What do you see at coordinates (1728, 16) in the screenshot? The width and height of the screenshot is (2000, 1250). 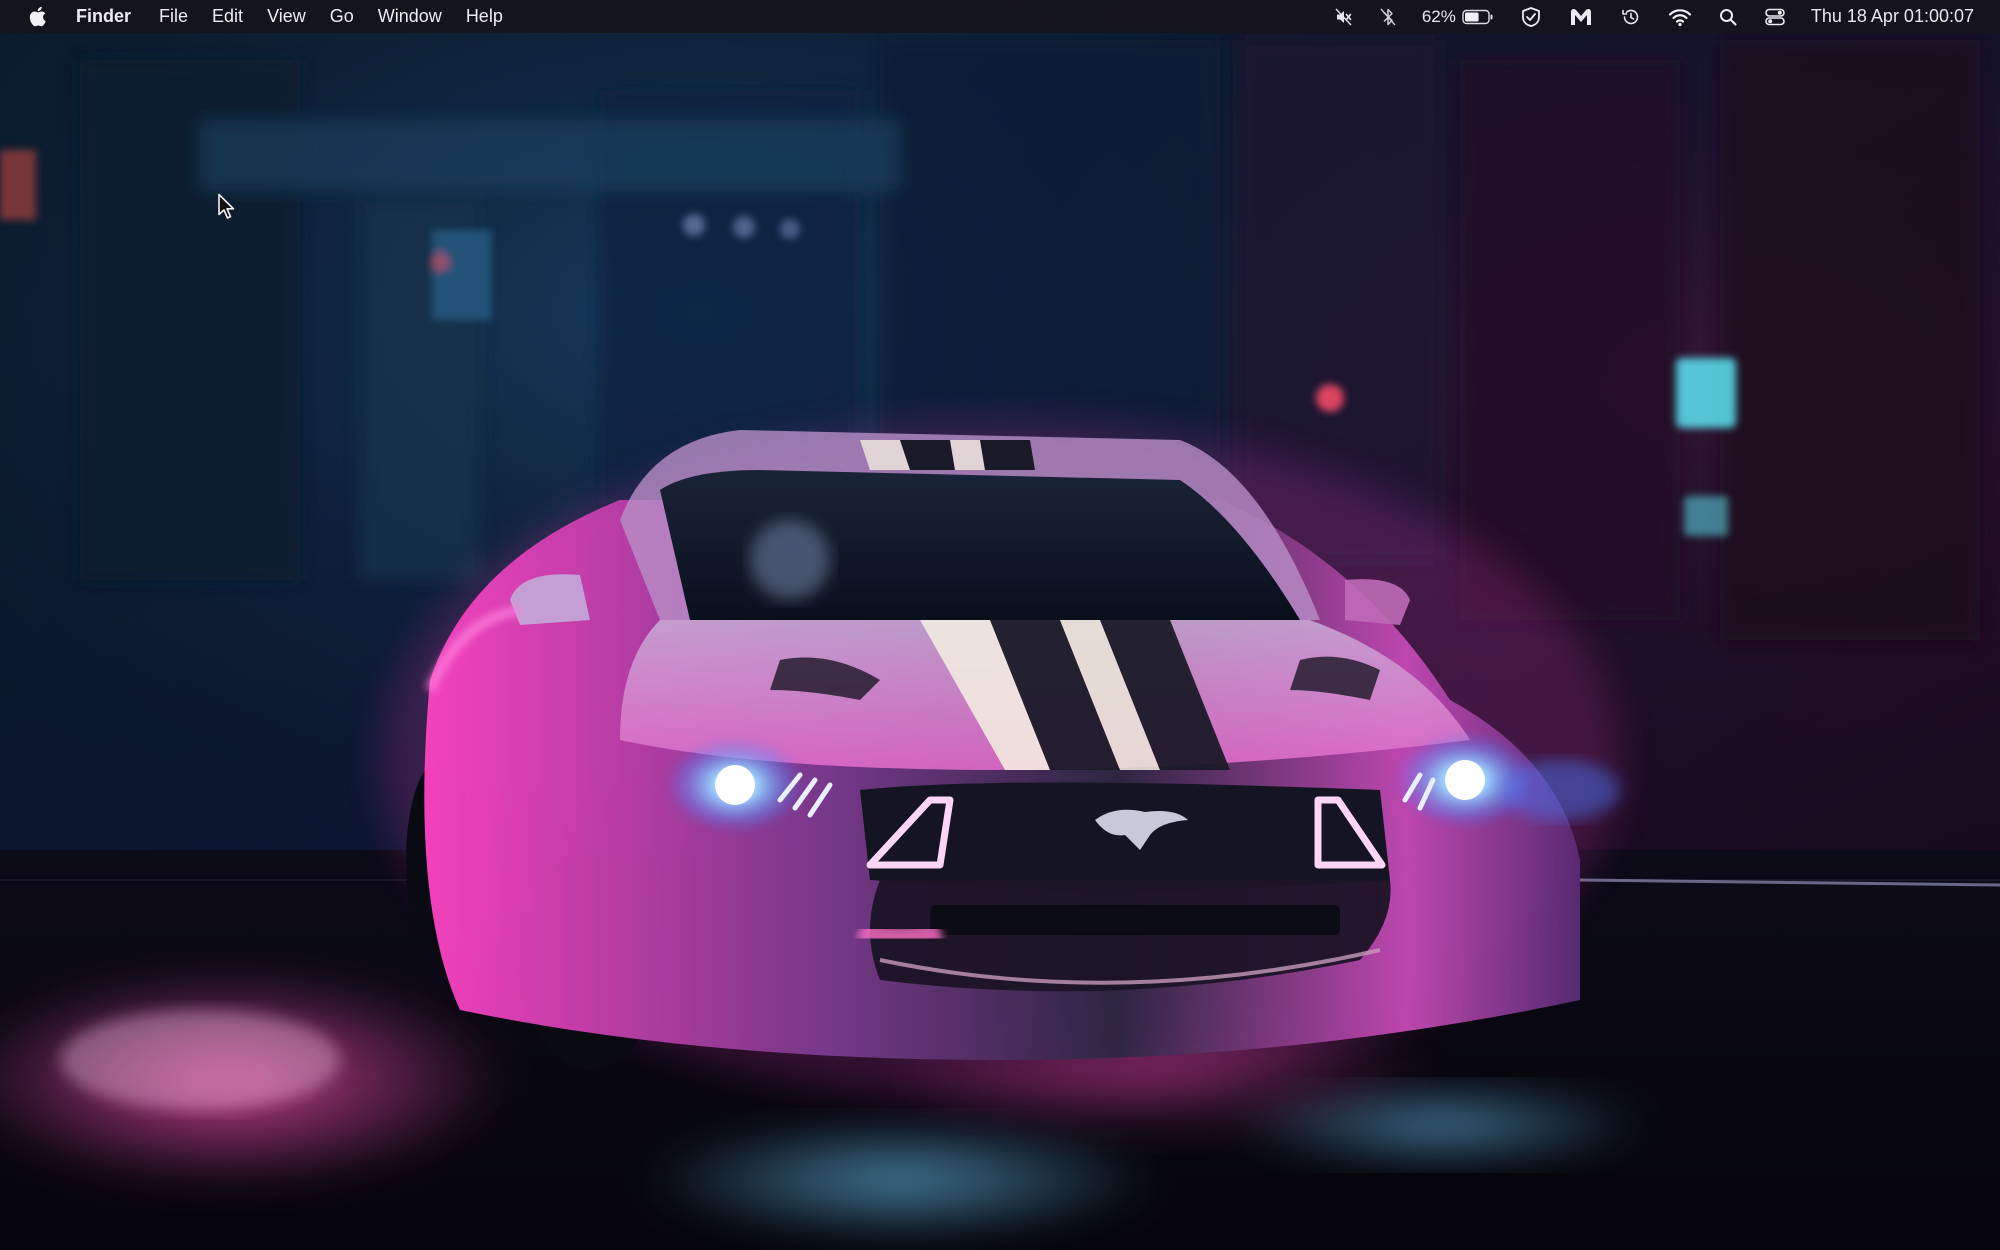 I see `search-icon` at bounding box center [1728, 16].